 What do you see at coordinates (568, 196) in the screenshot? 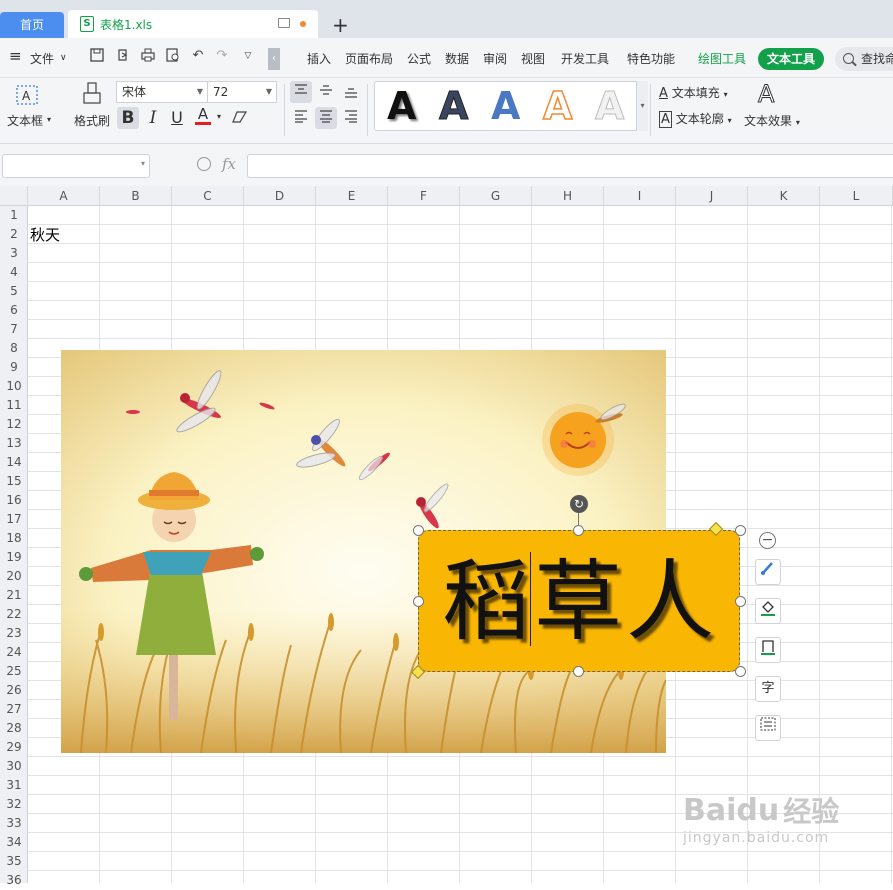
I see `column-header: H` at bounding box center [568, 196].